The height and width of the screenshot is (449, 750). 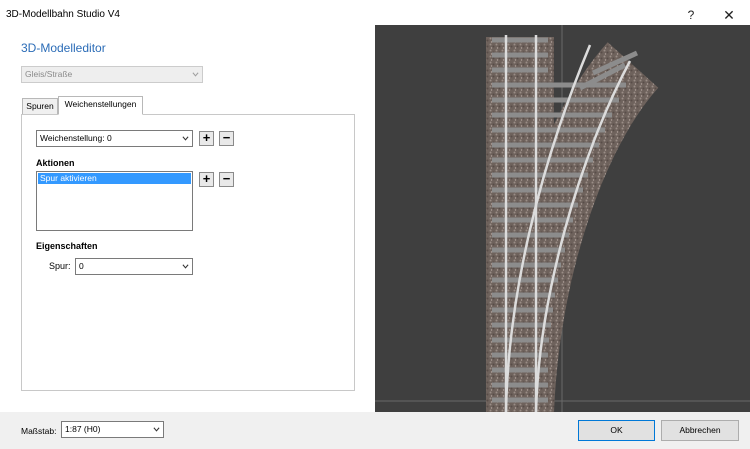 I want to click on help-button: ?, so click(x=691, y=15).